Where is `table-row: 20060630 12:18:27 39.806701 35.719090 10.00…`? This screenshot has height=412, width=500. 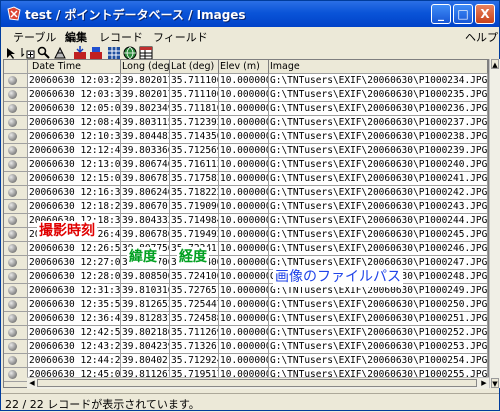
table-row: 20060630 12:18:27 39.806701 35.719090 10.00… is located at coordinates (246, 207).